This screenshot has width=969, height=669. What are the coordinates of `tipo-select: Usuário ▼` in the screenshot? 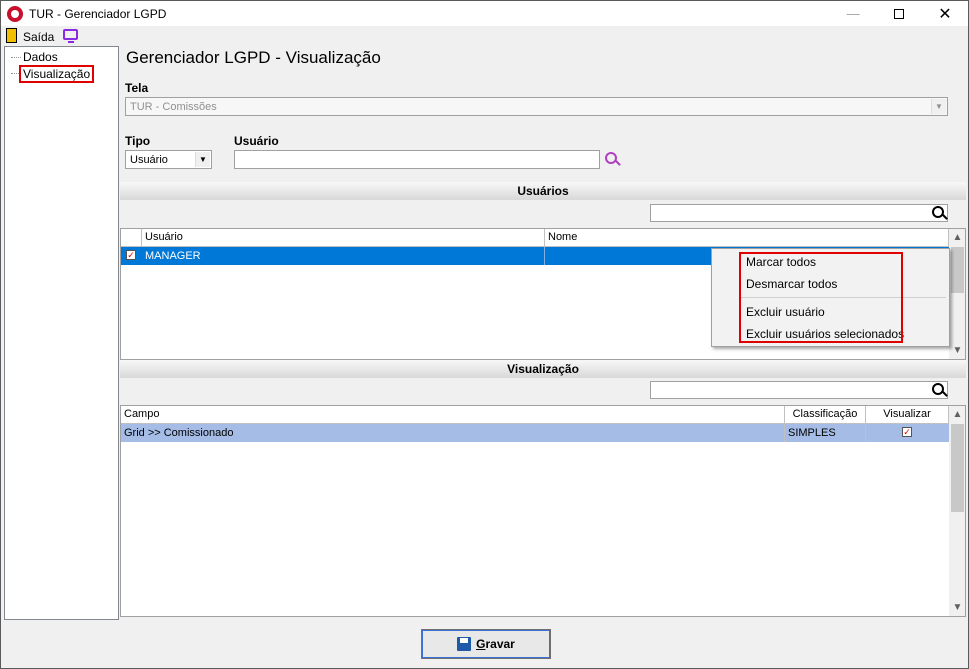 It's located at (168, 159).